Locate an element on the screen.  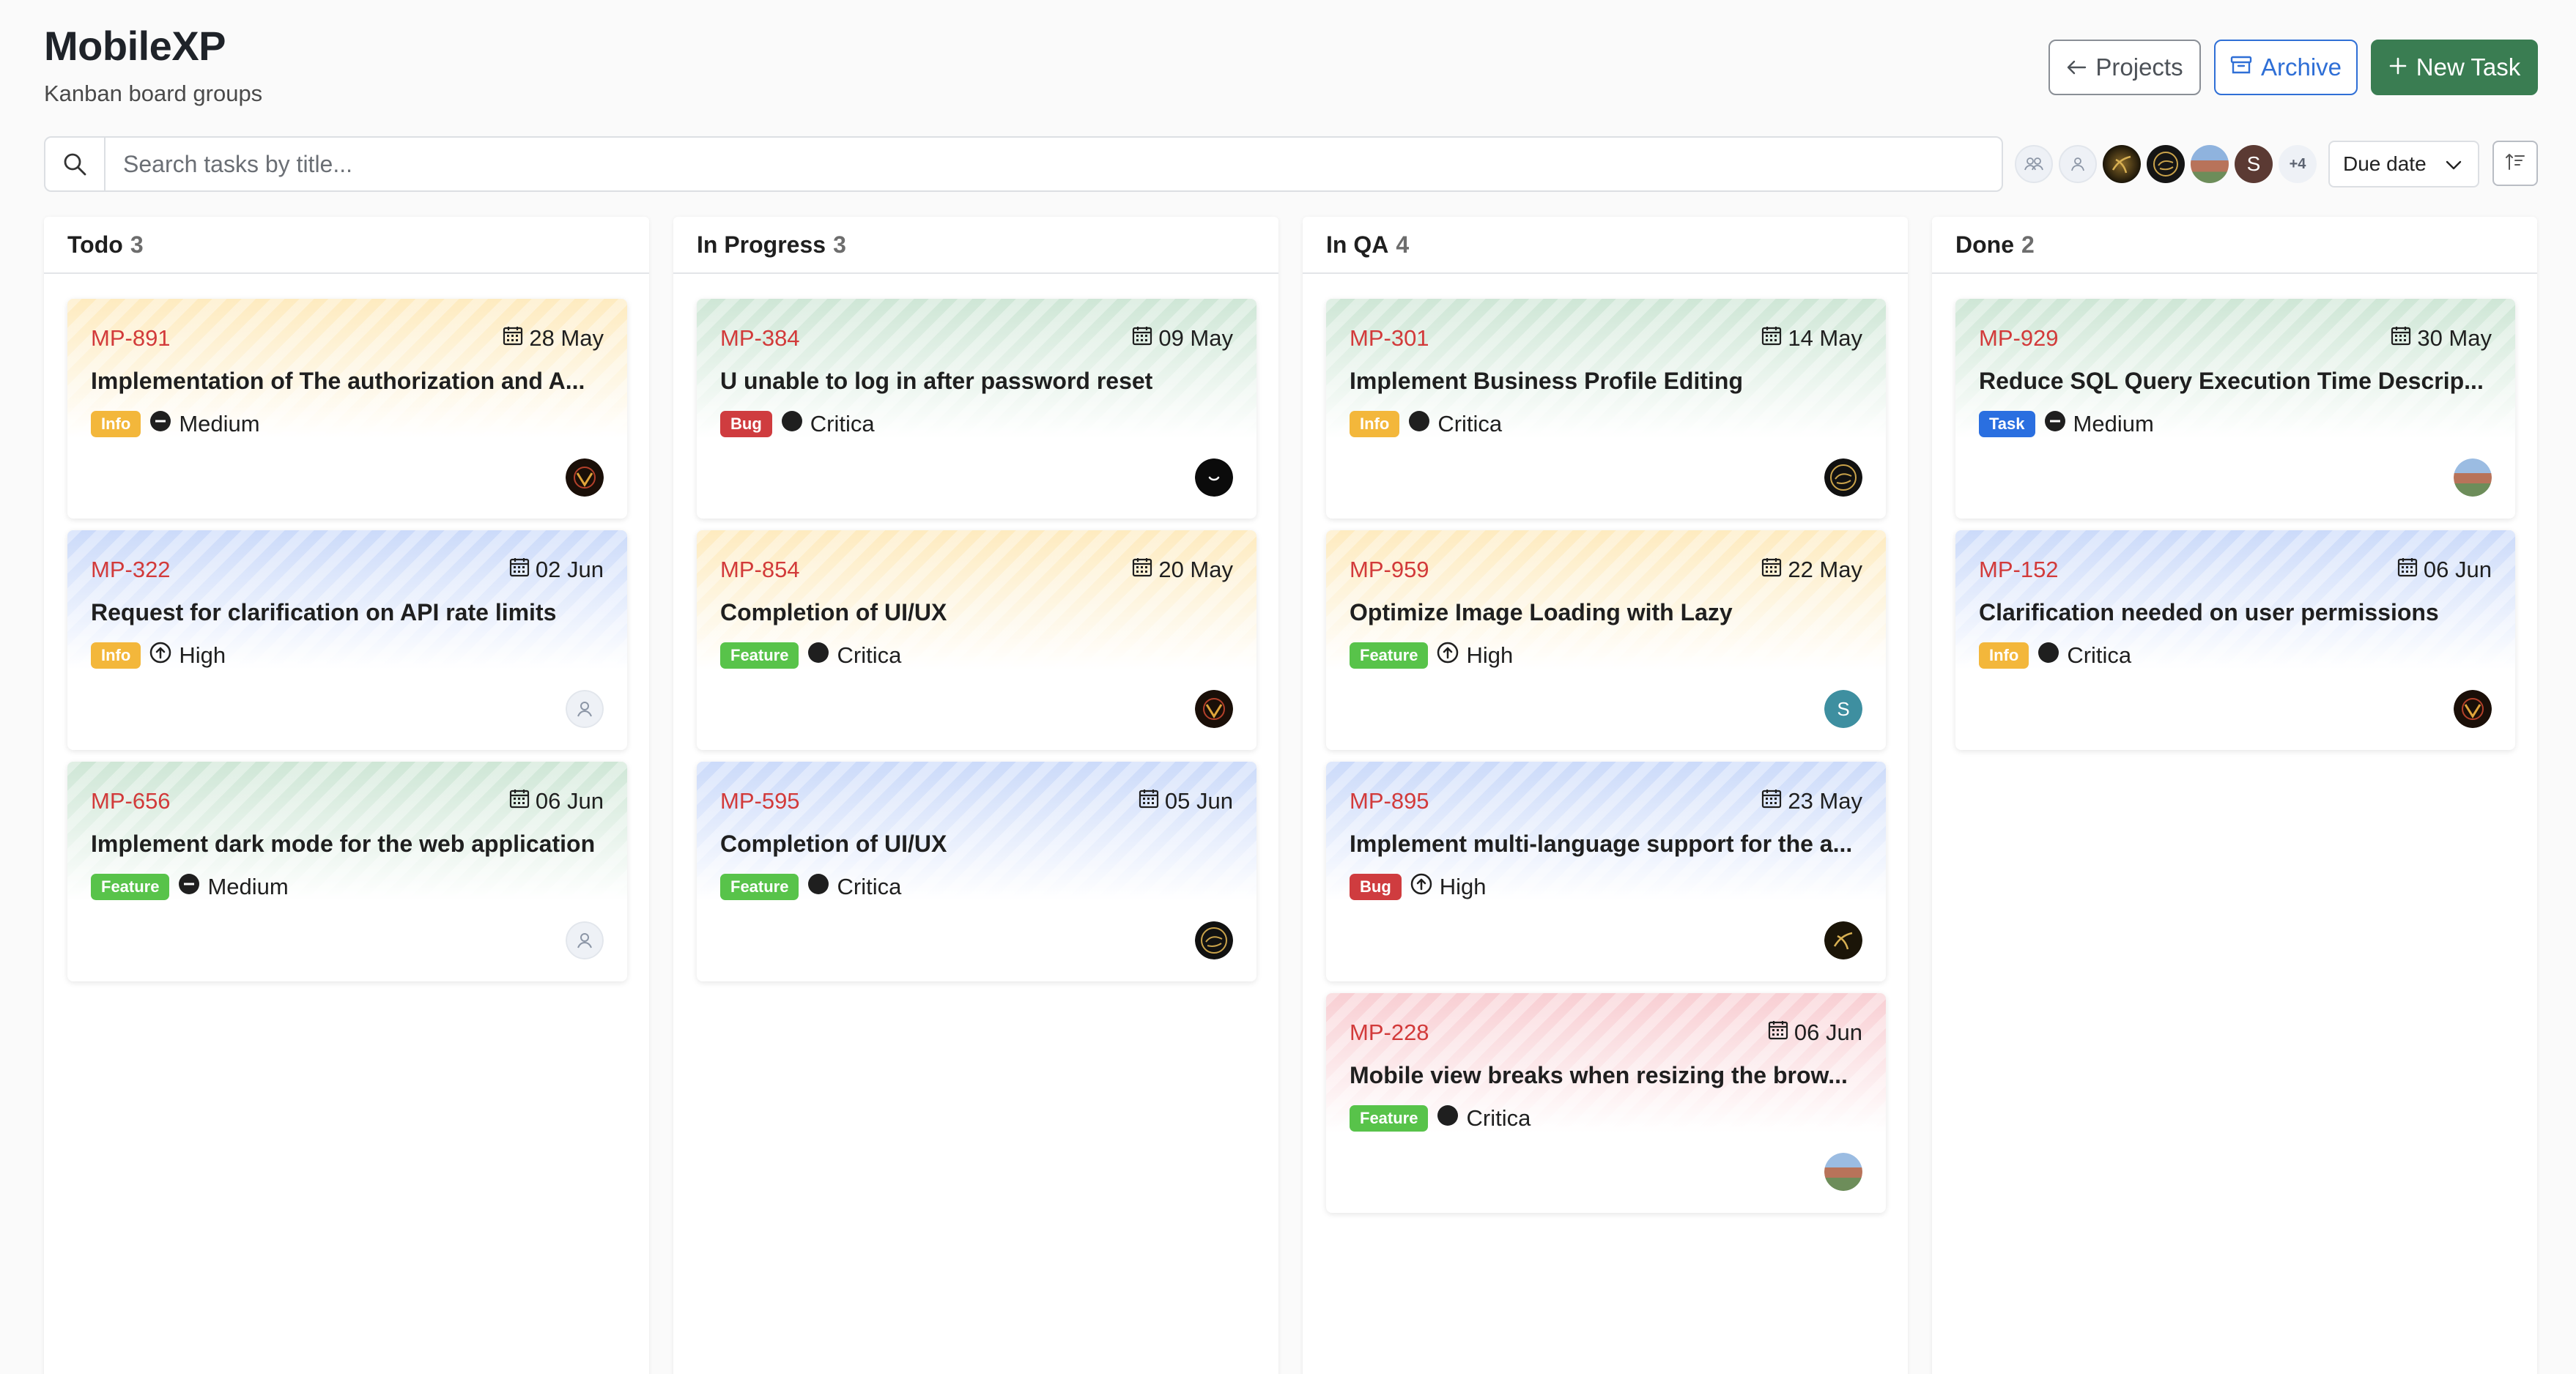
task-id: MP-322 is located at coordinates (131, 570).